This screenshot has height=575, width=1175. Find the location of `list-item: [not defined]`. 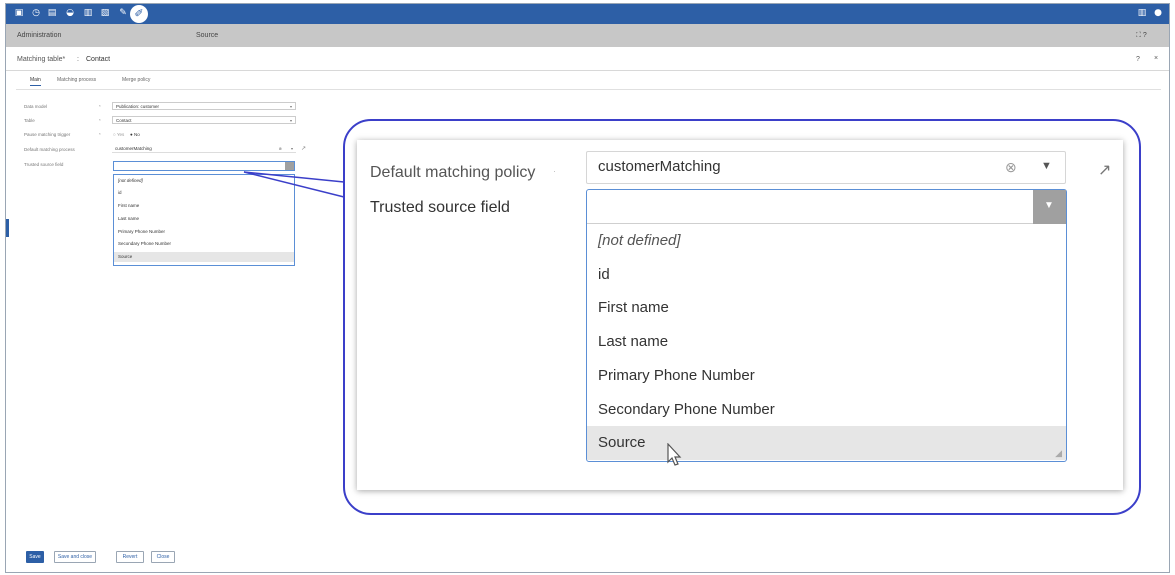

list-item: [not defined] is located at coordinates (826, 241).